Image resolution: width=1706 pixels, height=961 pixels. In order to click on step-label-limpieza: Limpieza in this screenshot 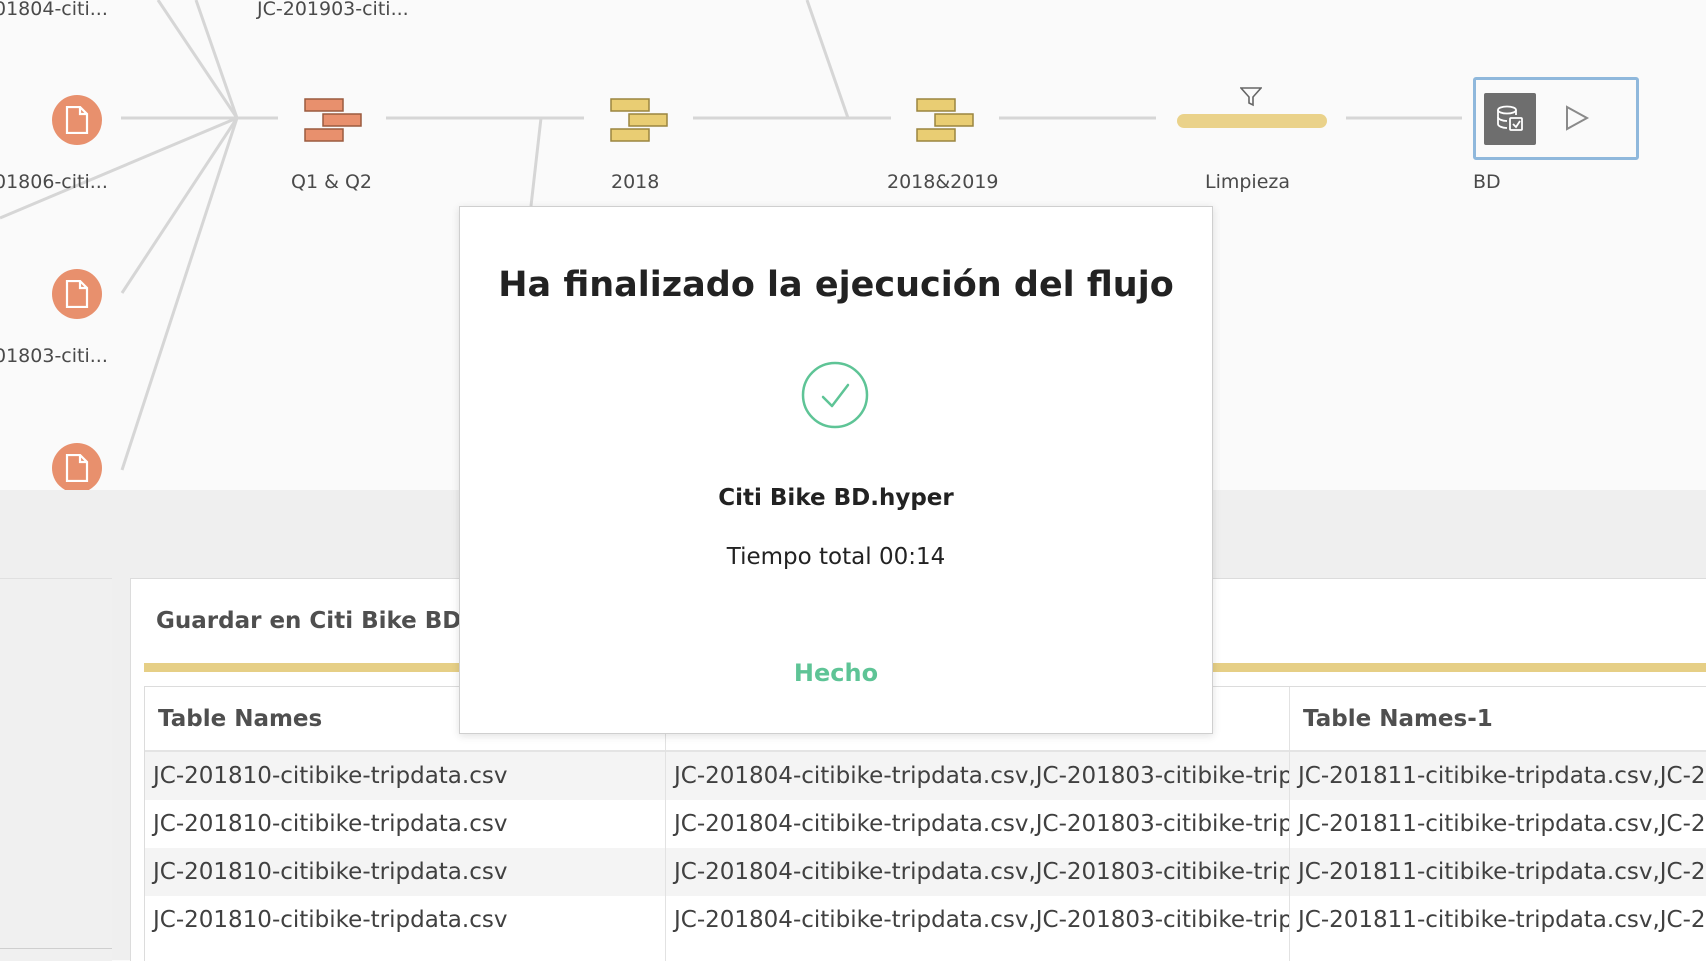, I will do `click(1247, 182)`.